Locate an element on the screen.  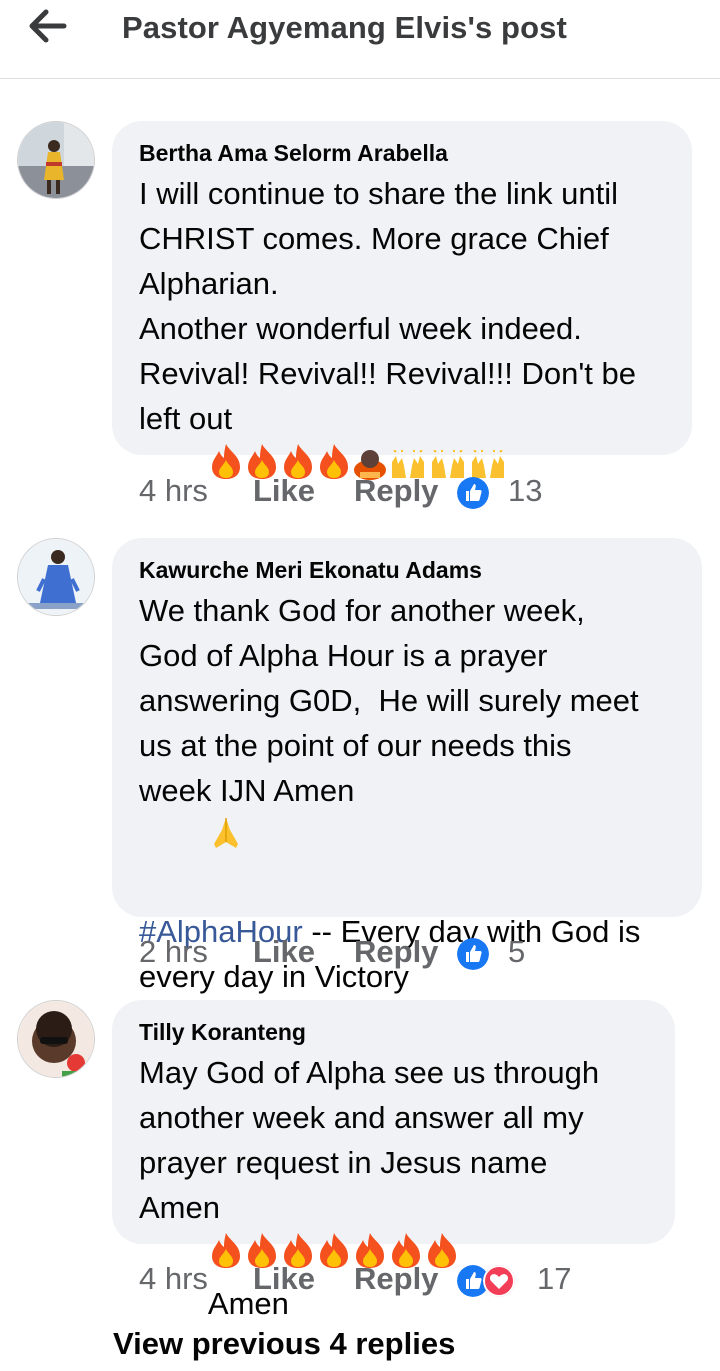
page-title: Pastor Agyemang Elvis's post is located at coordinates (344, 27).